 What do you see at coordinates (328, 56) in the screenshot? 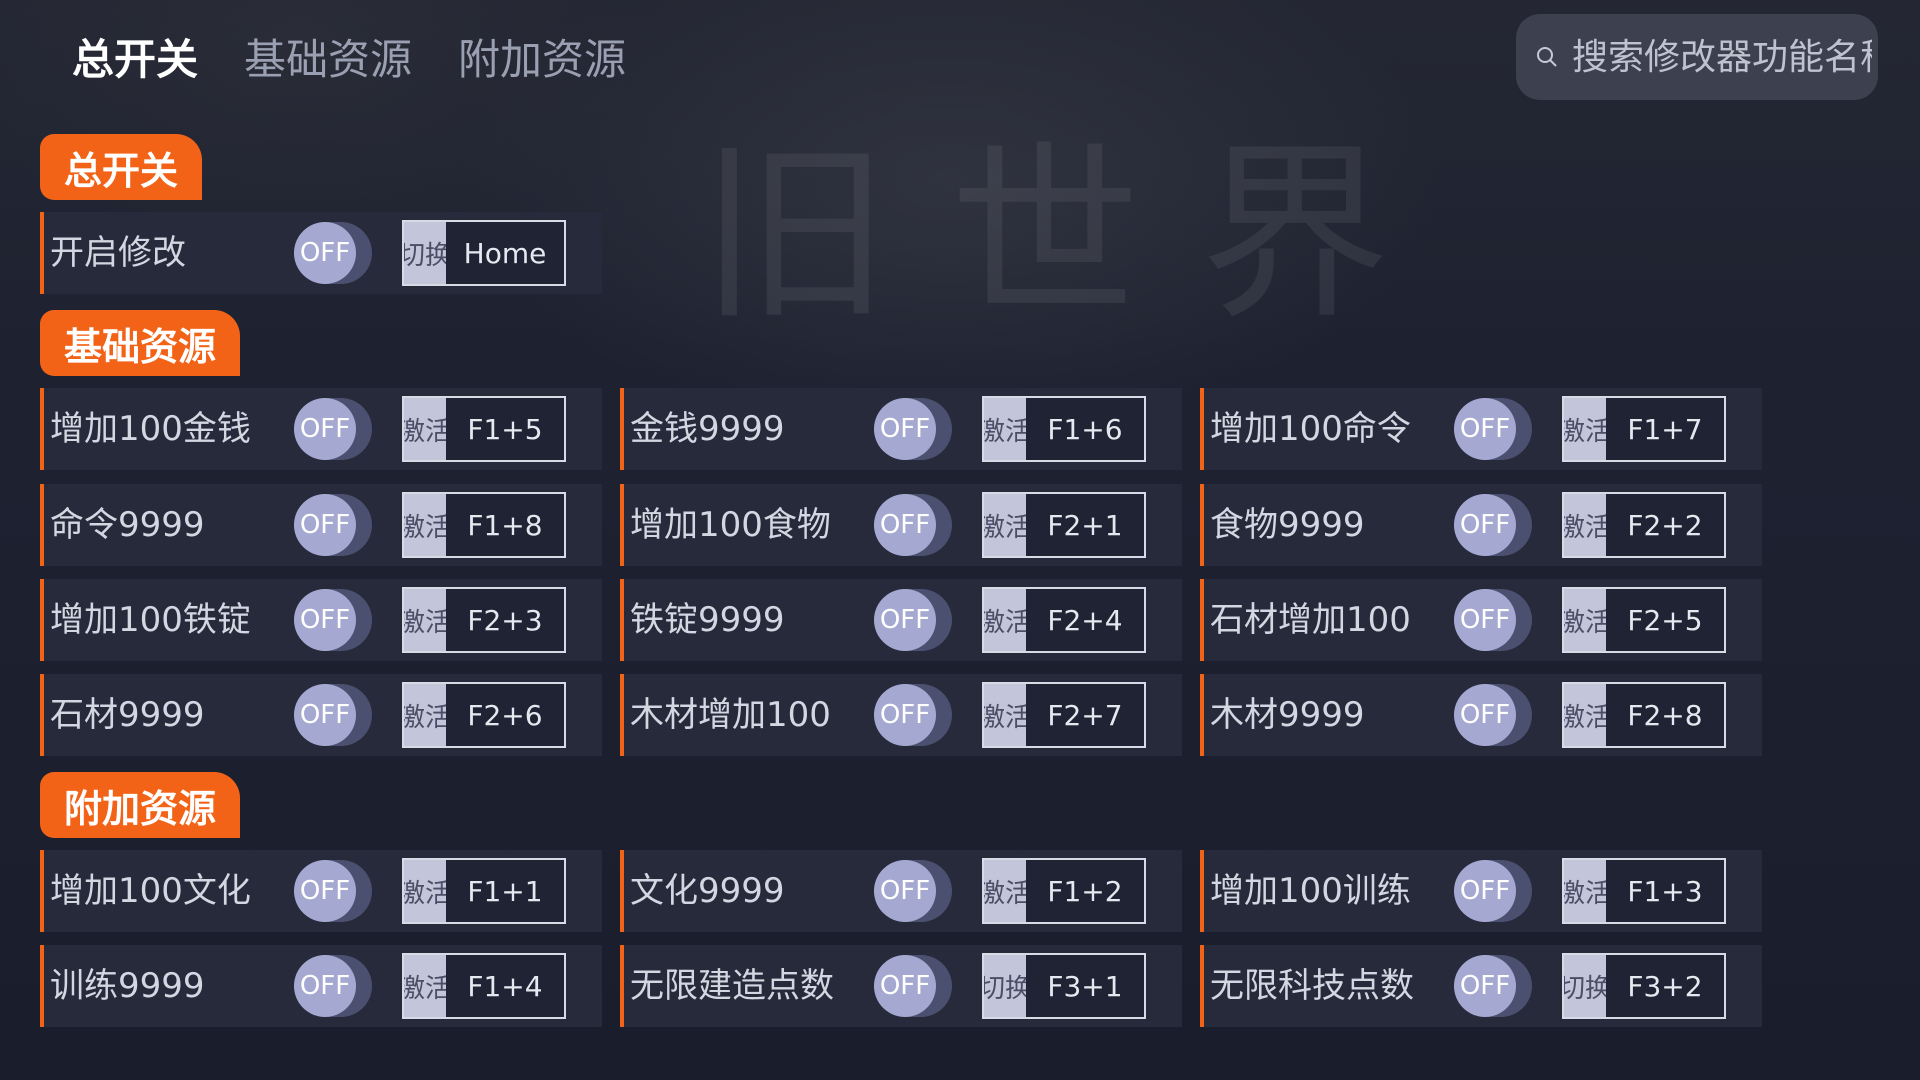
I see `tab-basic-resources: 基础资源` at bounding box center [328, 56].